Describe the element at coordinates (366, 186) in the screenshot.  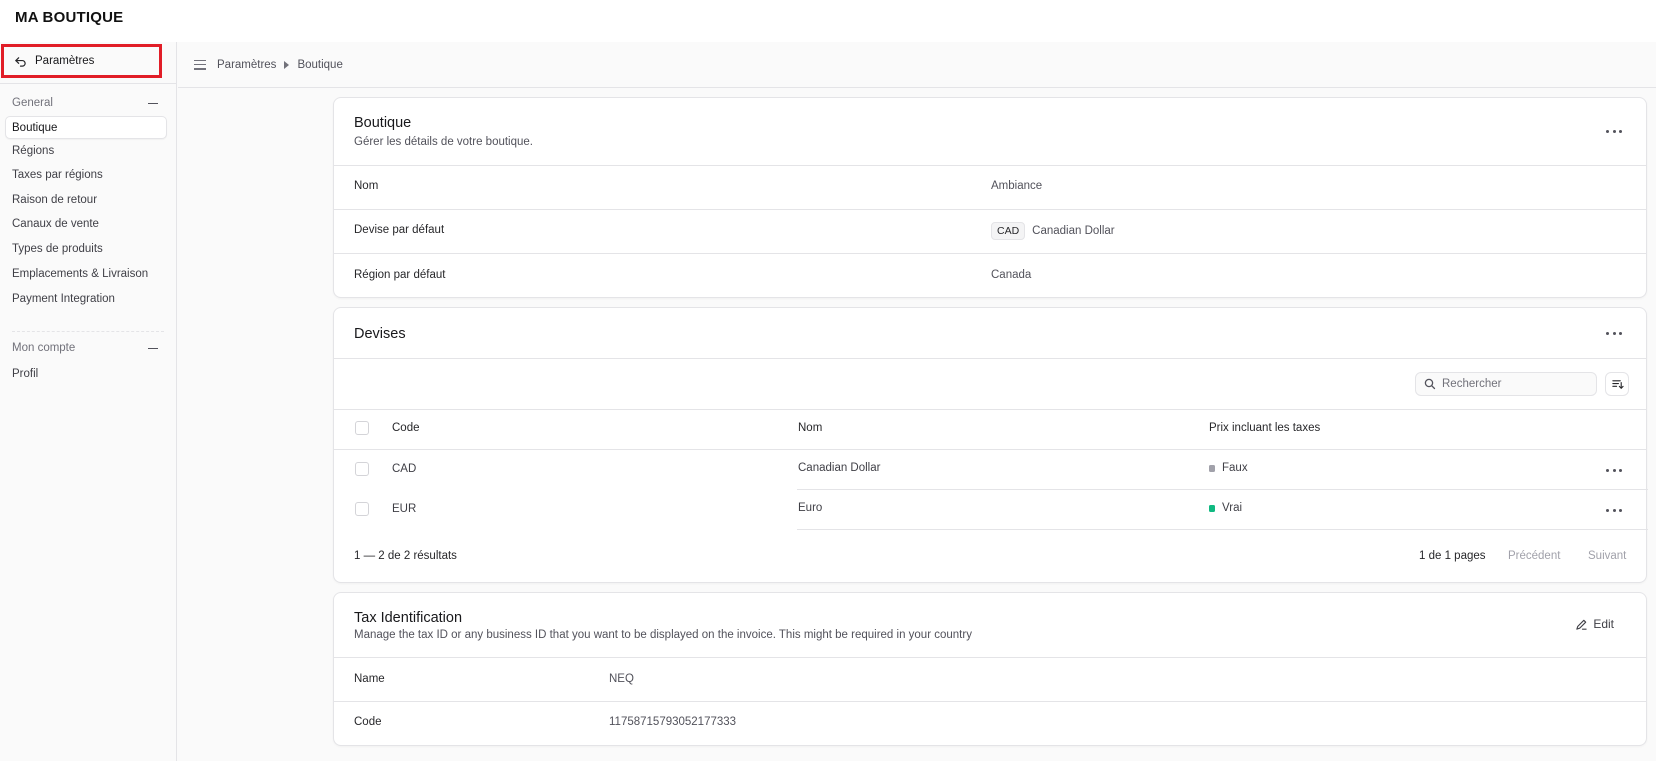
I see `store-name-label: Nom` at that location.